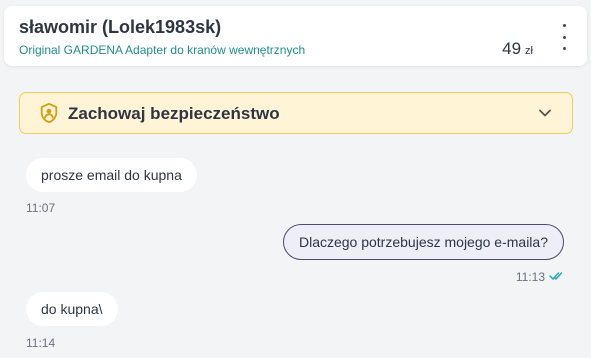  I want to click on price-currency: zł, so click(529, 51).